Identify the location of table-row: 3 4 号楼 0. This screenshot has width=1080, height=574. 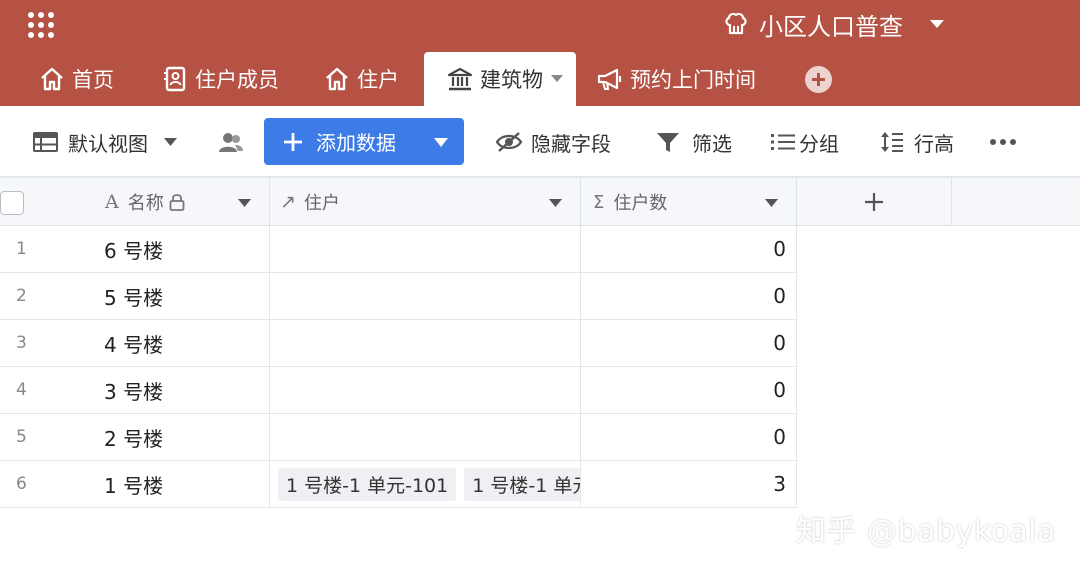
(398, 343).